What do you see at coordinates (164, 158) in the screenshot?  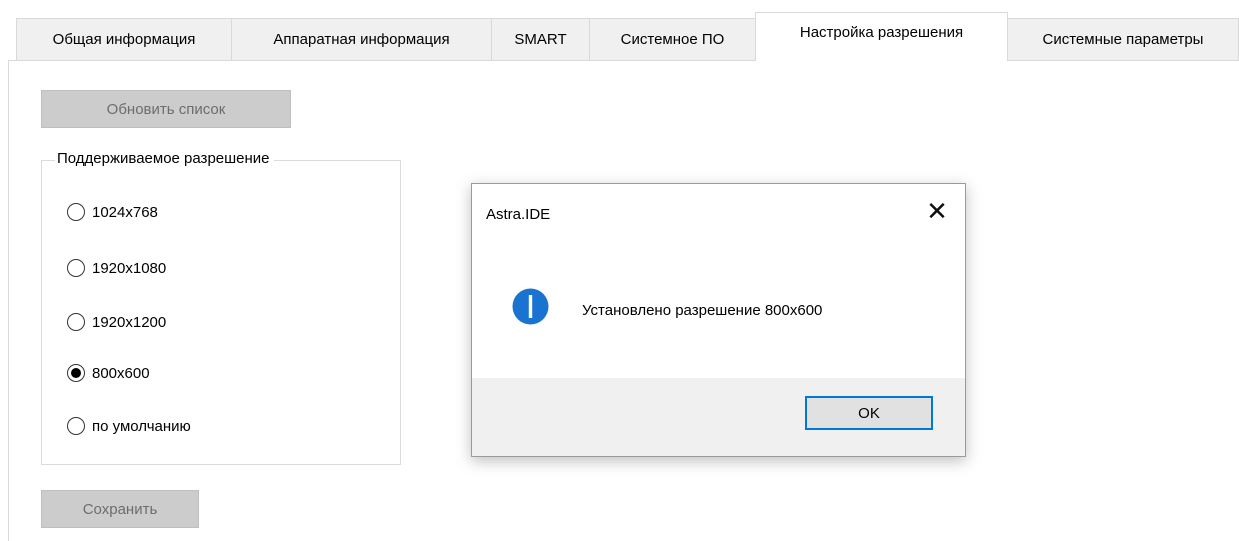 I see `group-legend: Поддерживаемое разрешение` at bounding box center [164, 158].